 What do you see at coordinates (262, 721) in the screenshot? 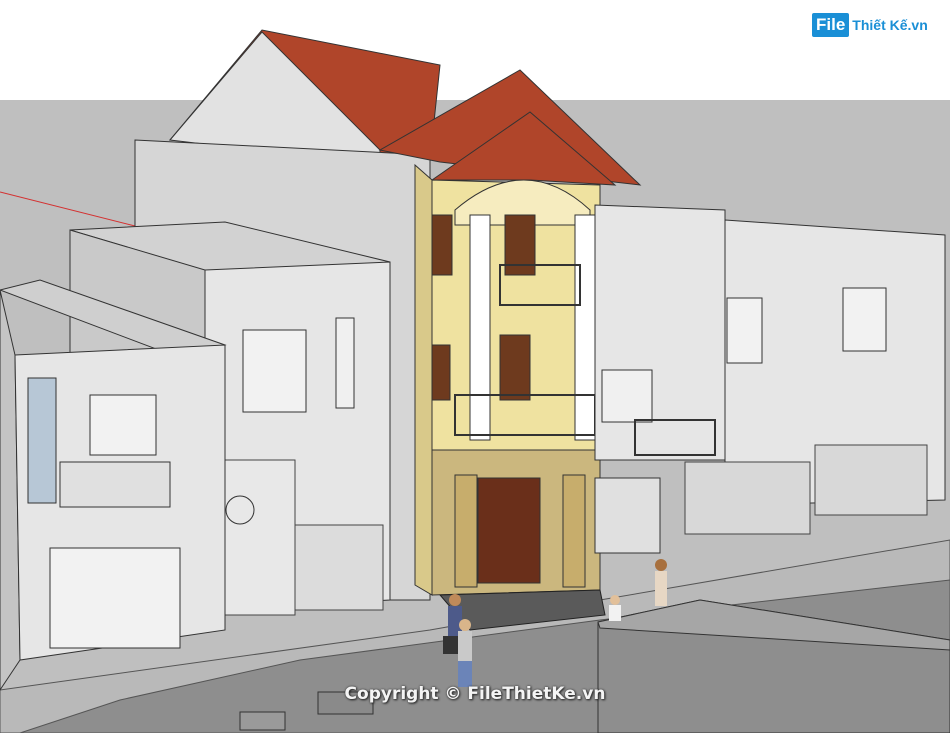
I see `manhole` at bounding box center [262, 721].